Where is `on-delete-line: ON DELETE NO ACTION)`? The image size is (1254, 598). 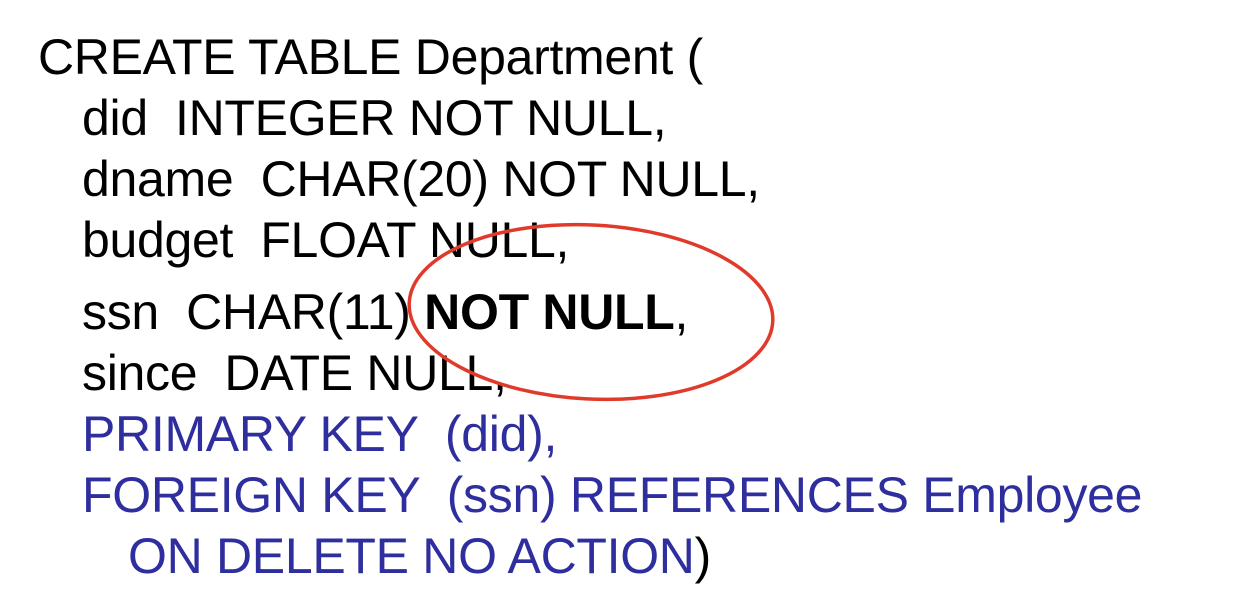
on-delete-line: ON DELETE NO ACTION) is located at coordinates (419, 556).